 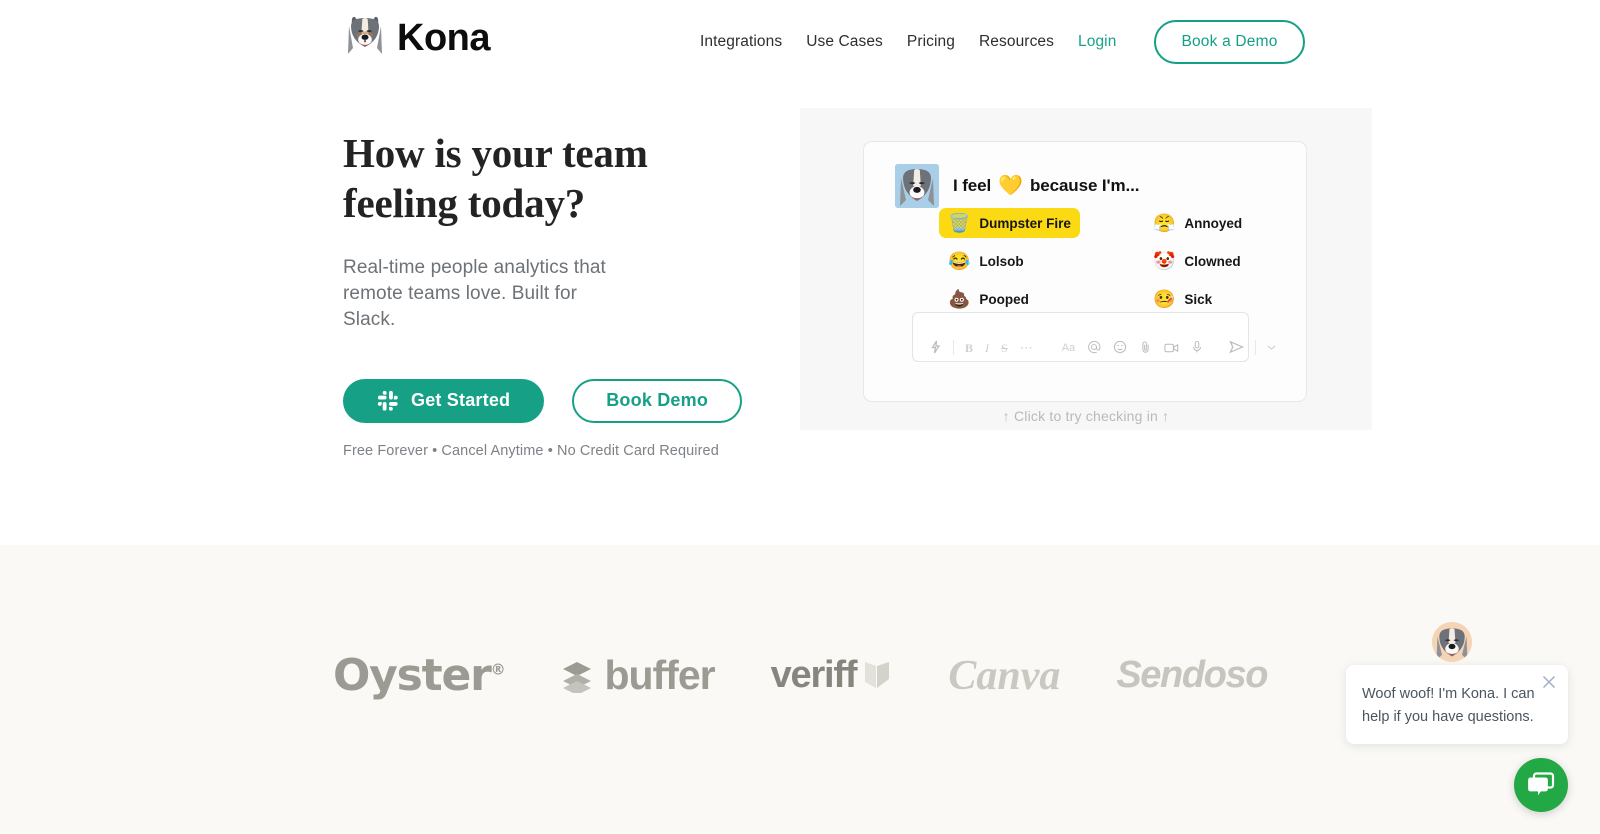 I want to click on mention-icon, so click(x=1094, y=347).